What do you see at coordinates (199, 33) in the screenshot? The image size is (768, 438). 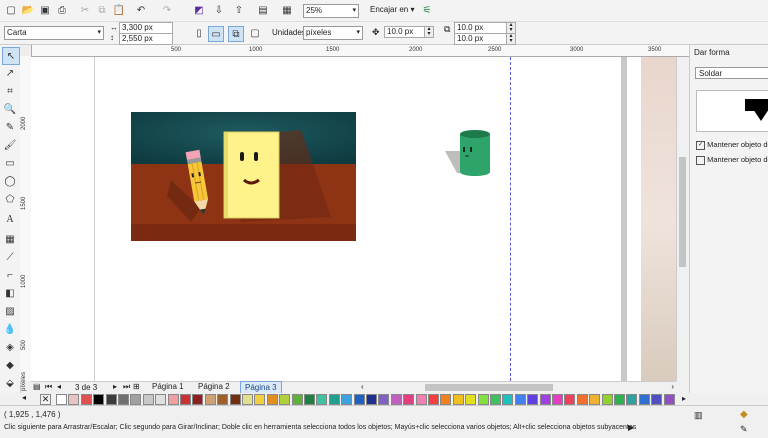 I see `portrait-icon: ▯` at bounding box center [199, 33].